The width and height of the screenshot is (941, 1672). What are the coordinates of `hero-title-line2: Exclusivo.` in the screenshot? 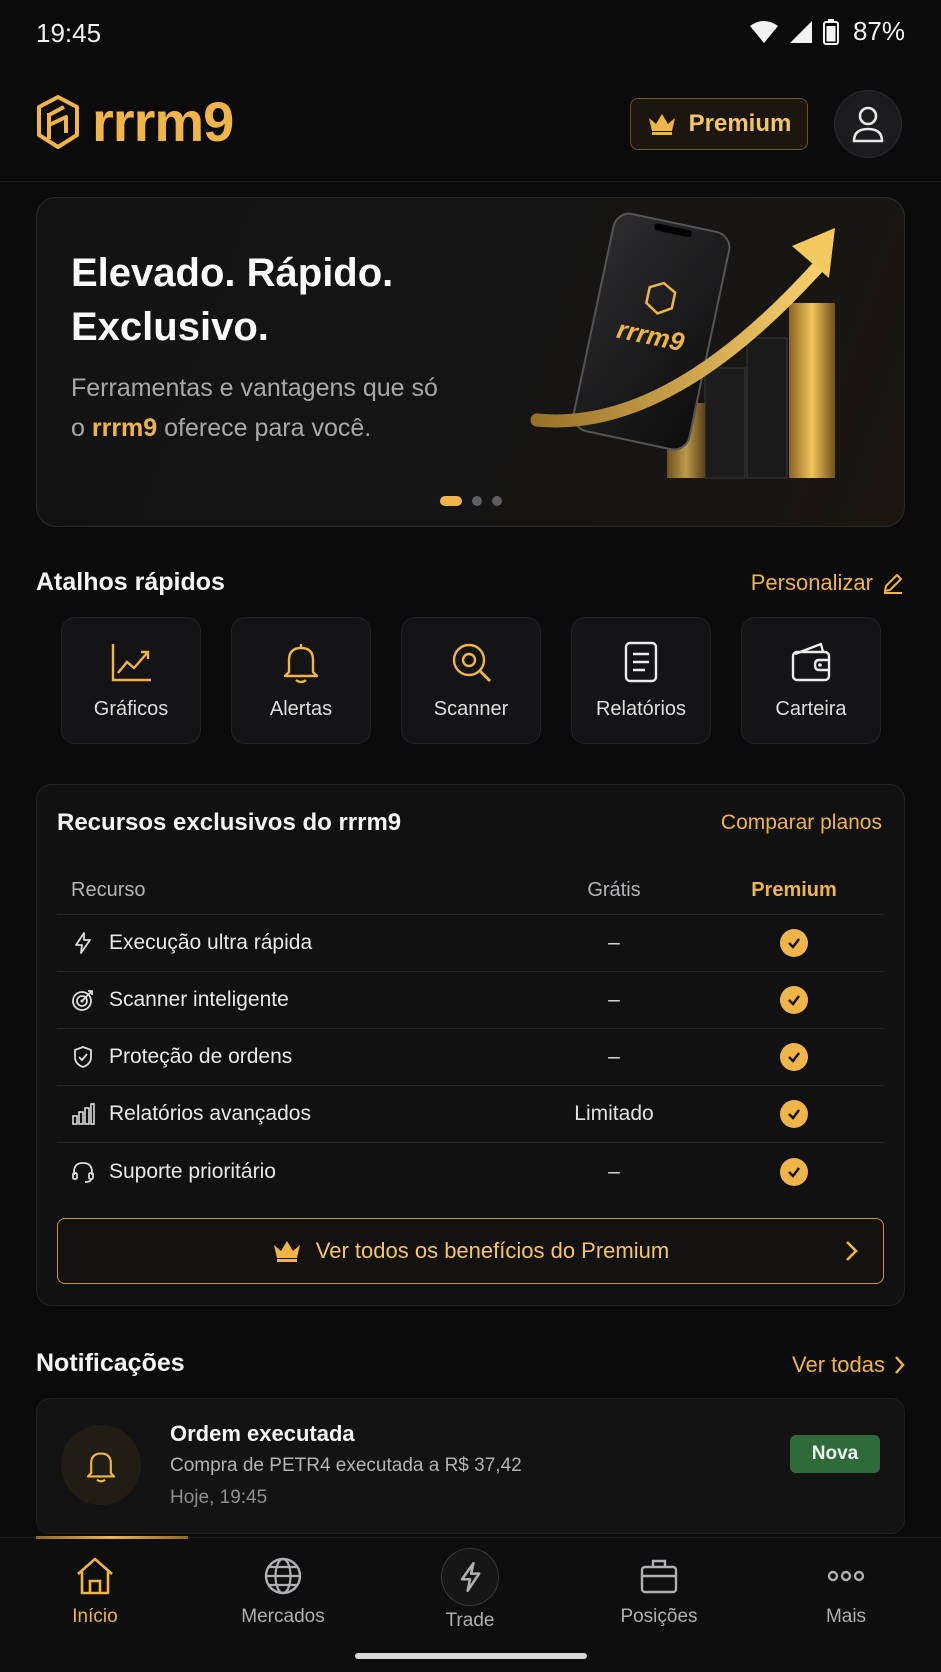 It's located at (170, 327).